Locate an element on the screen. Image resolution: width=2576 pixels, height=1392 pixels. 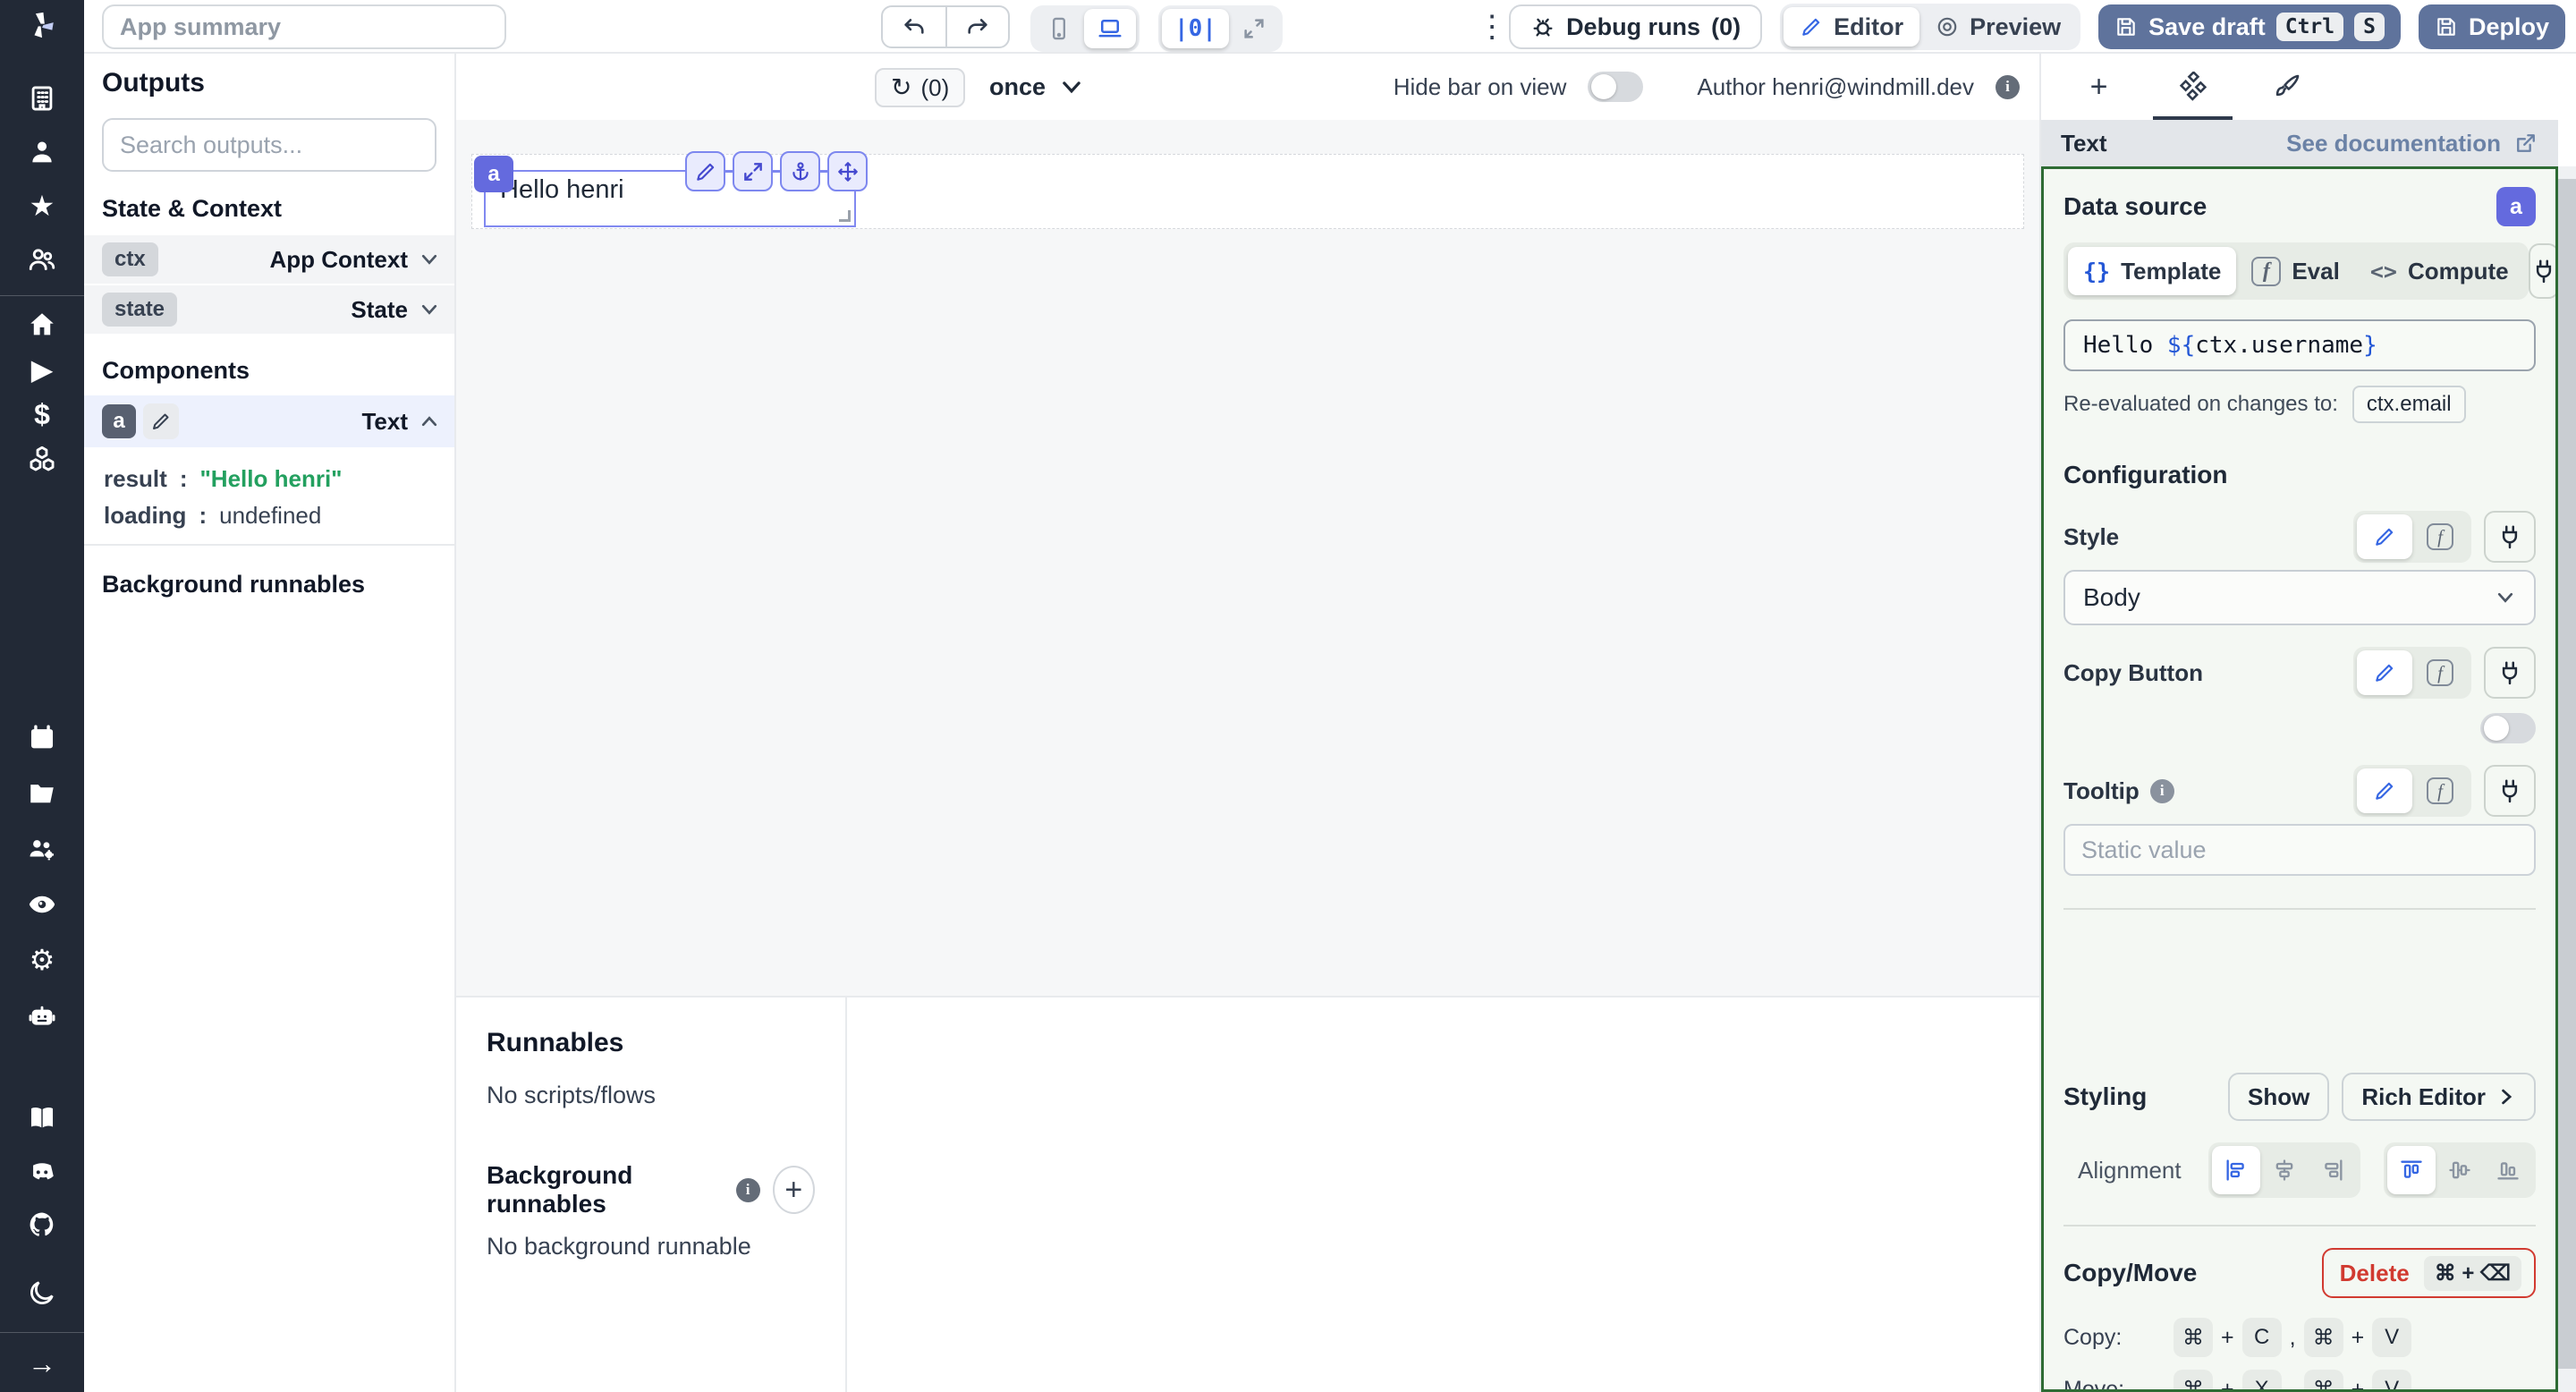
align-middle-v-button is located at coordinates (2460, 1170).